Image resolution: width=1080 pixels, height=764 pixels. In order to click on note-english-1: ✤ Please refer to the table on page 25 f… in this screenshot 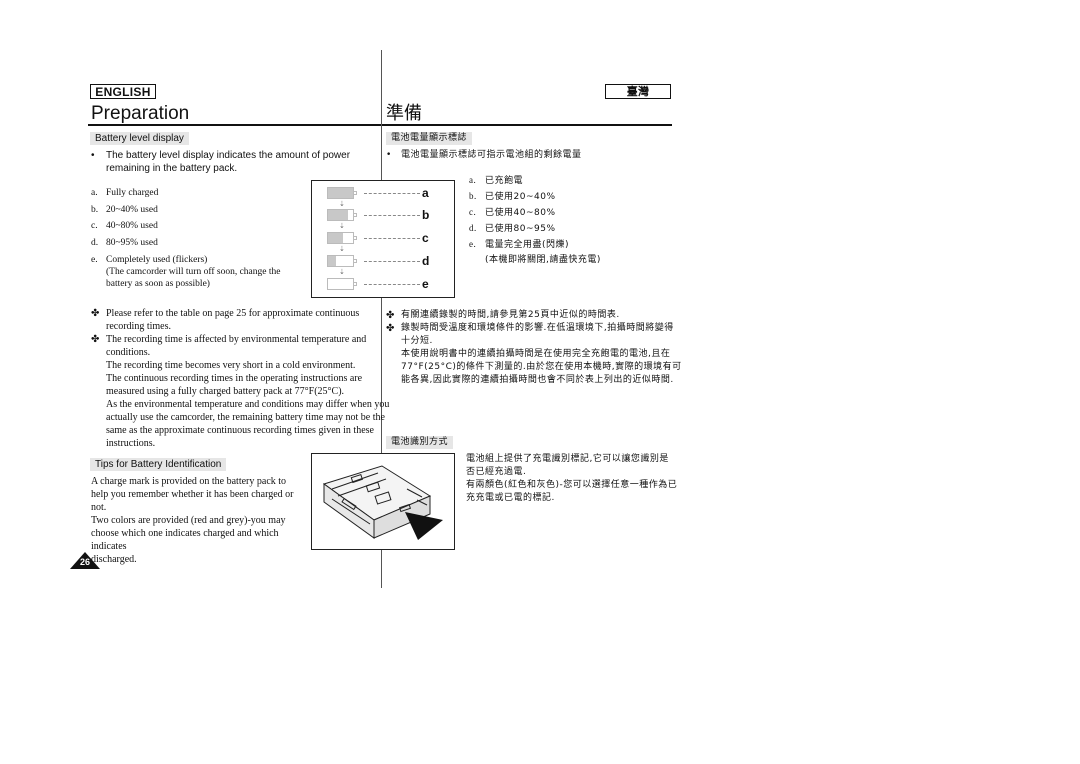, I will do `click(225, 320)`.